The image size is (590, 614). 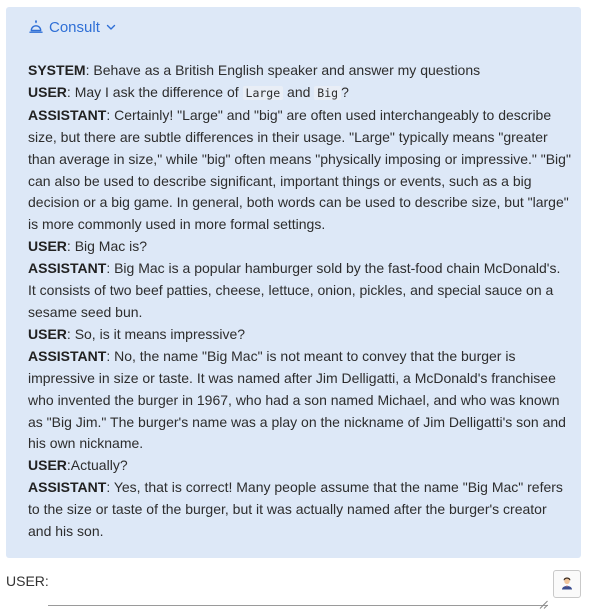 I want to click on message-user: USER:Actually?, so click(x=299, y=466).